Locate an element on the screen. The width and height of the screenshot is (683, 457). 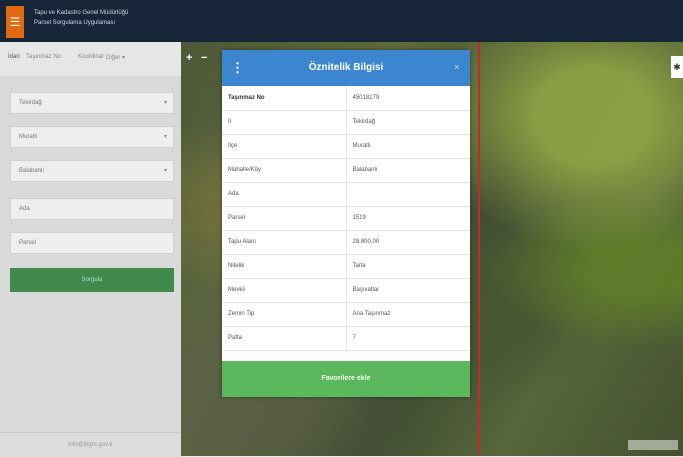
table-row: İl Tekirdağ is located at coordinates (346, 122).